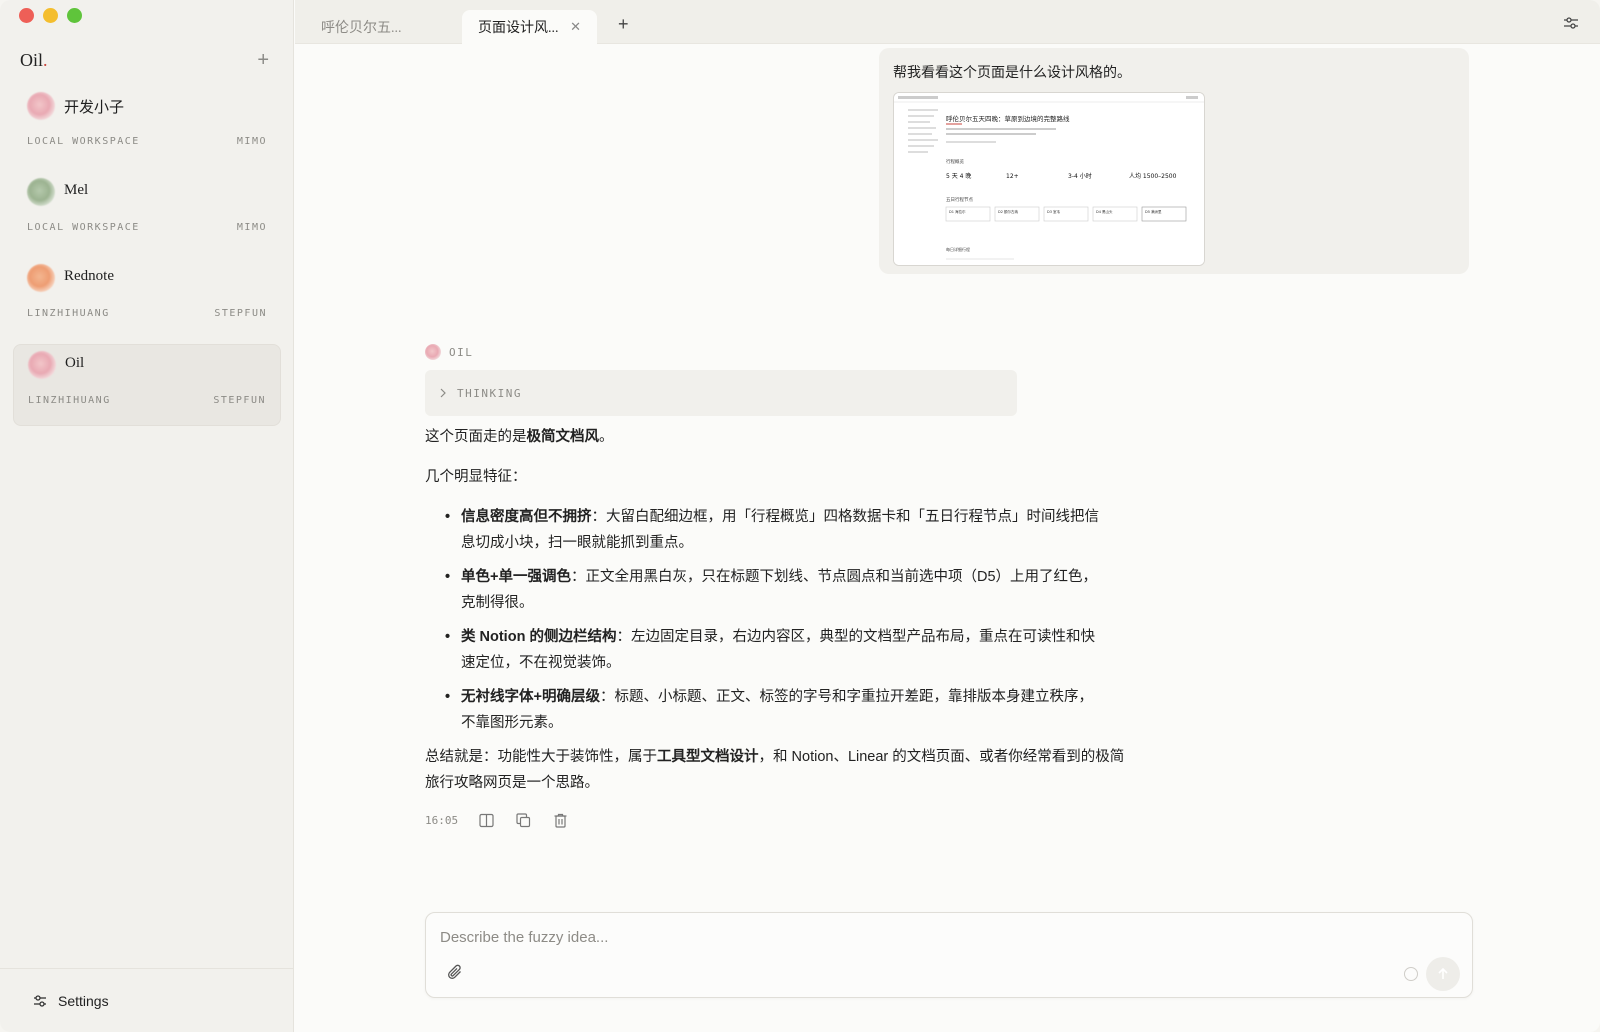 This screenshot has width=1600, height=1032. Describe the element at coordinates (575, 27) in the screenshot. I see `close-icon: ✕` at that location.